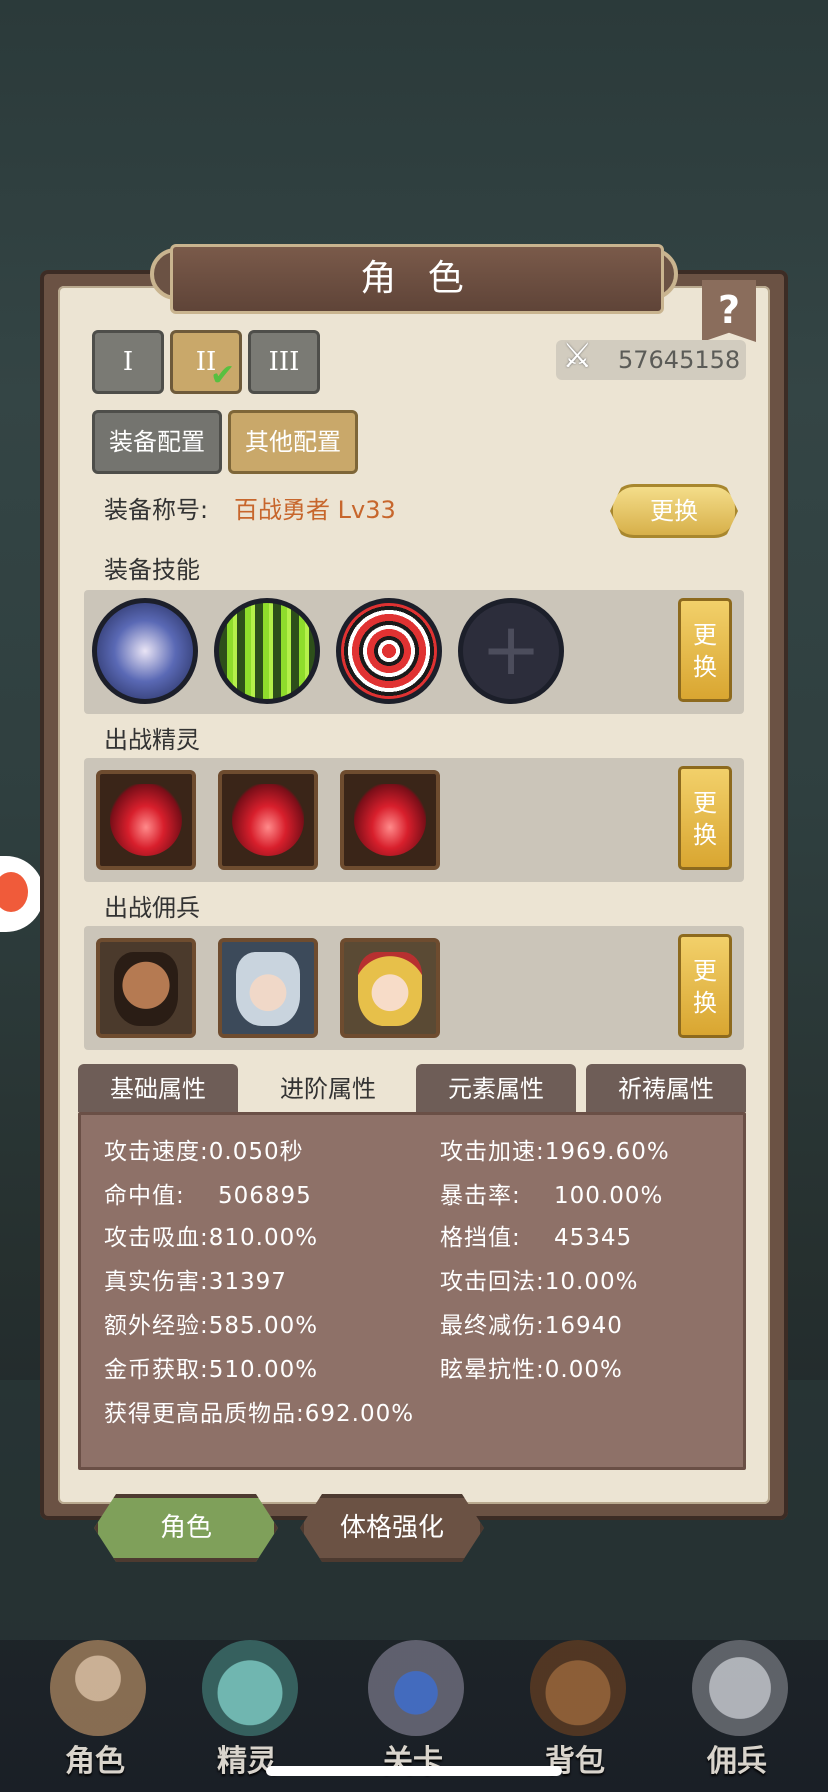  What do you see at coordinates (293, 442) in the screenshot?
I see `other-config-button: 其他配置` at bounding box center [293, 442].